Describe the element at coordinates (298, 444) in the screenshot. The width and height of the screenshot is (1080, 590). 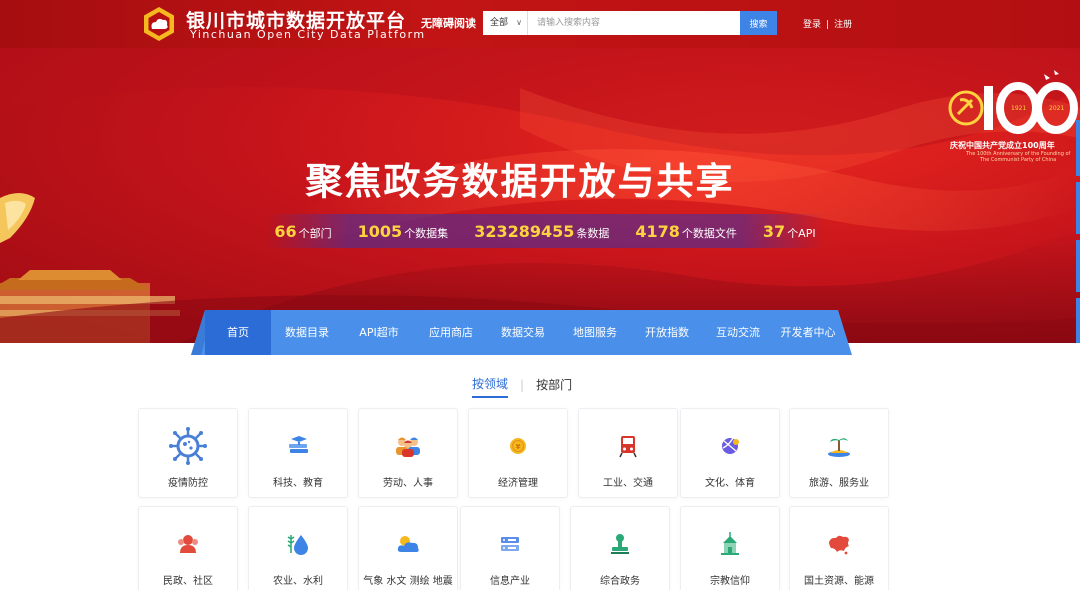
I see `books-icon` at that location.